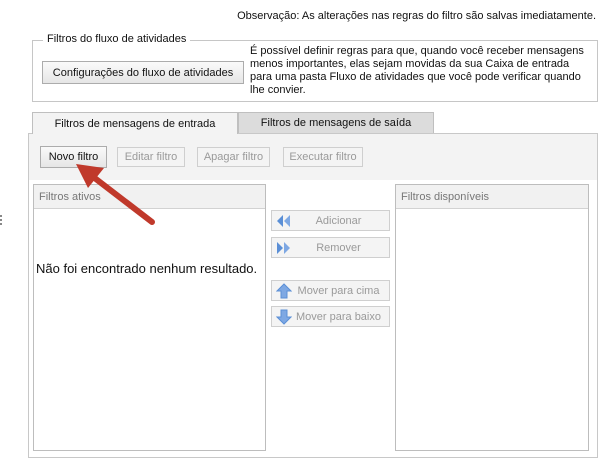 The image size is (600, 458). What do you see at coordinates (336, 122) in the screenshot?
I see `tab-outgoing-filters: Filtros de mensagens de saída` at bounding box center [336, 122].